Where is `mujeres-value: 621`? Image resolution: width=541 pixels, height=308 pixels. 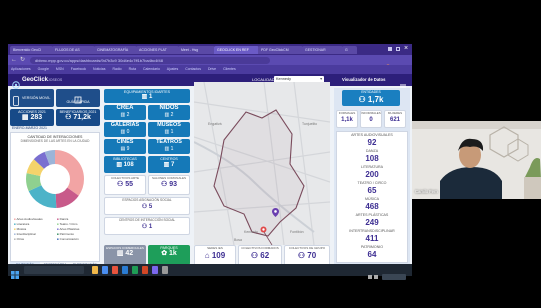
mujeres-value: 621 is located at coordinates (394, 120).